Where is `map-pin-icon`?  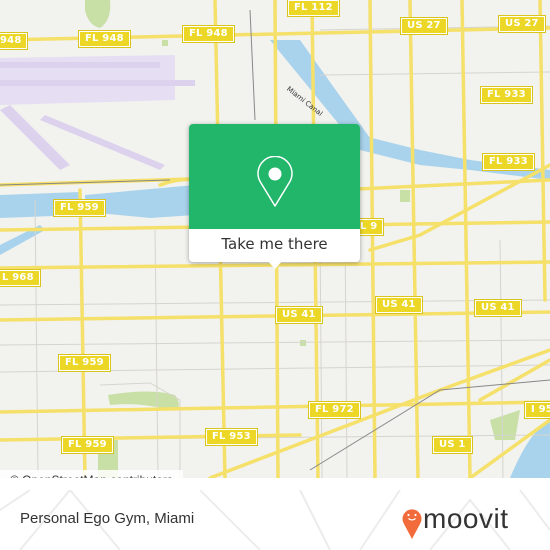 map-pin-icon is located at coordinates (275, 181).